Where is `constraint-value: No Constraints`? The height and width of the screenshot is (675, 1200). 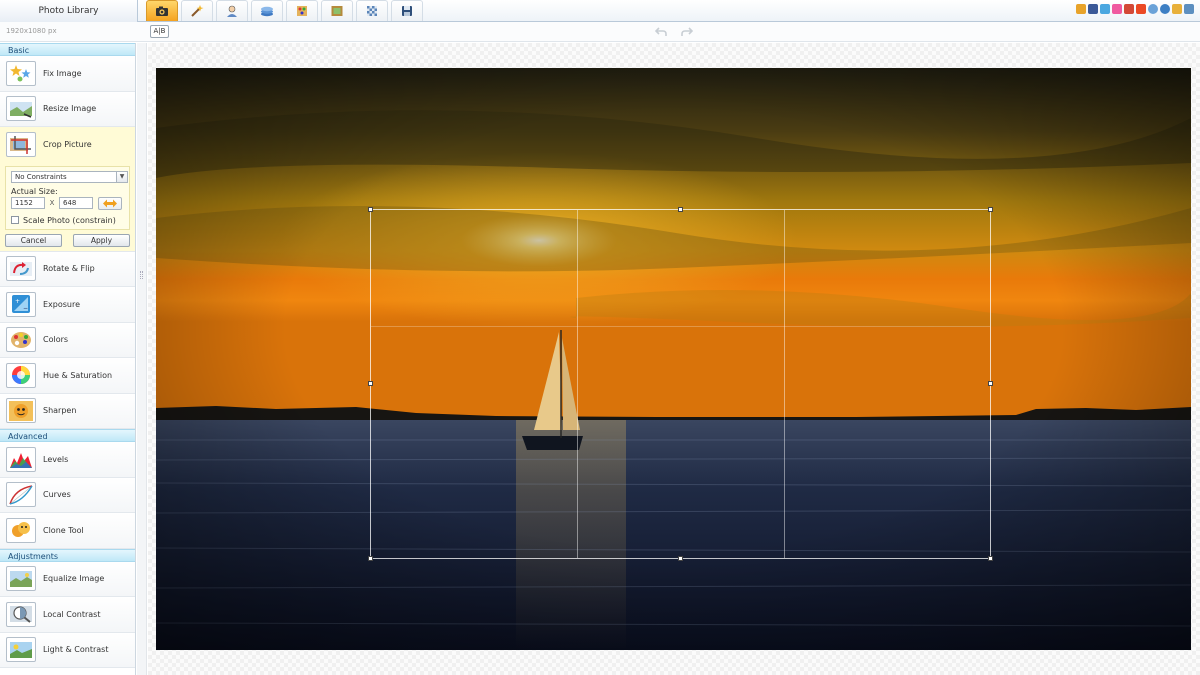 constraint-value: No Constraints is located at coordinates (41, 176).